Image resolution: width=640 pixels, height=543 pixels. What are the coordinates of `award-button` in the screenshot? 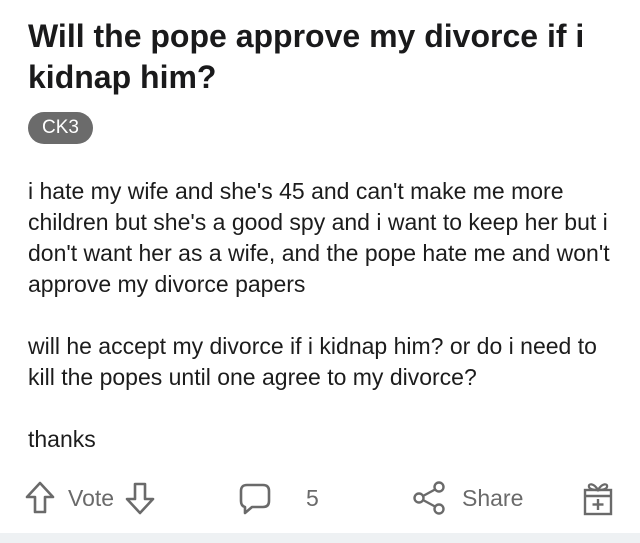 It's located at (598, 498).